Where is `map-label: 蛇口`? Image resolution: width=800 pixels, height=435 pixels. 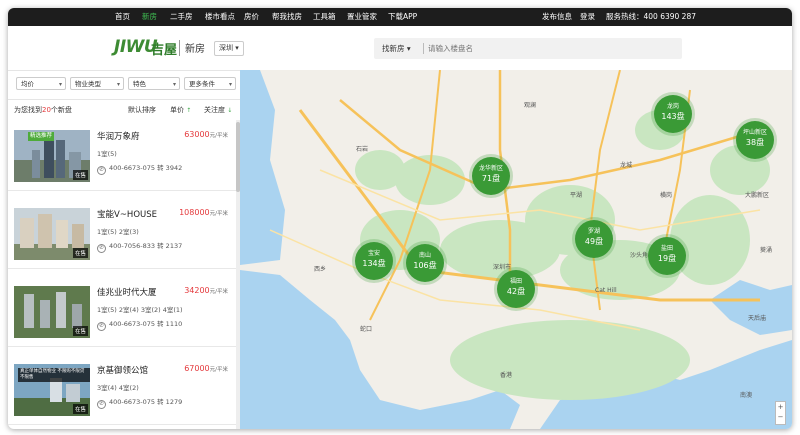 map-label: 蛇口 is located at coordinates (366, 329).